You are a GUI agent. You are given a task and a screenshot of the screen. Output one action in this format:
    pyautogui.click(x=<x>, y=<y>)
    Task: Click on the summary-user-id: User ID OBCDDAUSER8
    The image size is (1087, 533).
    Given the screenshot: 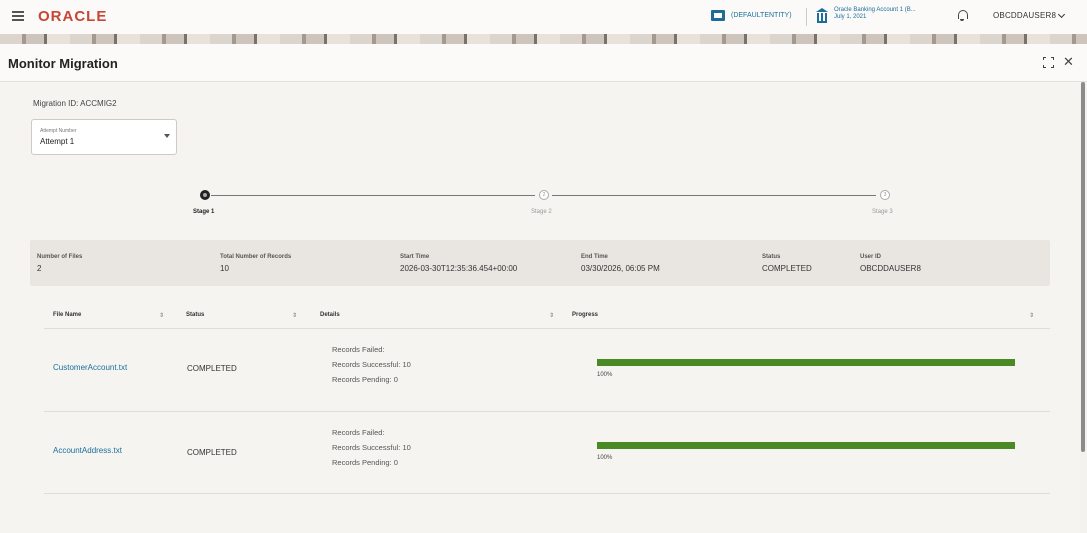 What is the action you would take?
    pyautogui.click(x=890, y=263)
    